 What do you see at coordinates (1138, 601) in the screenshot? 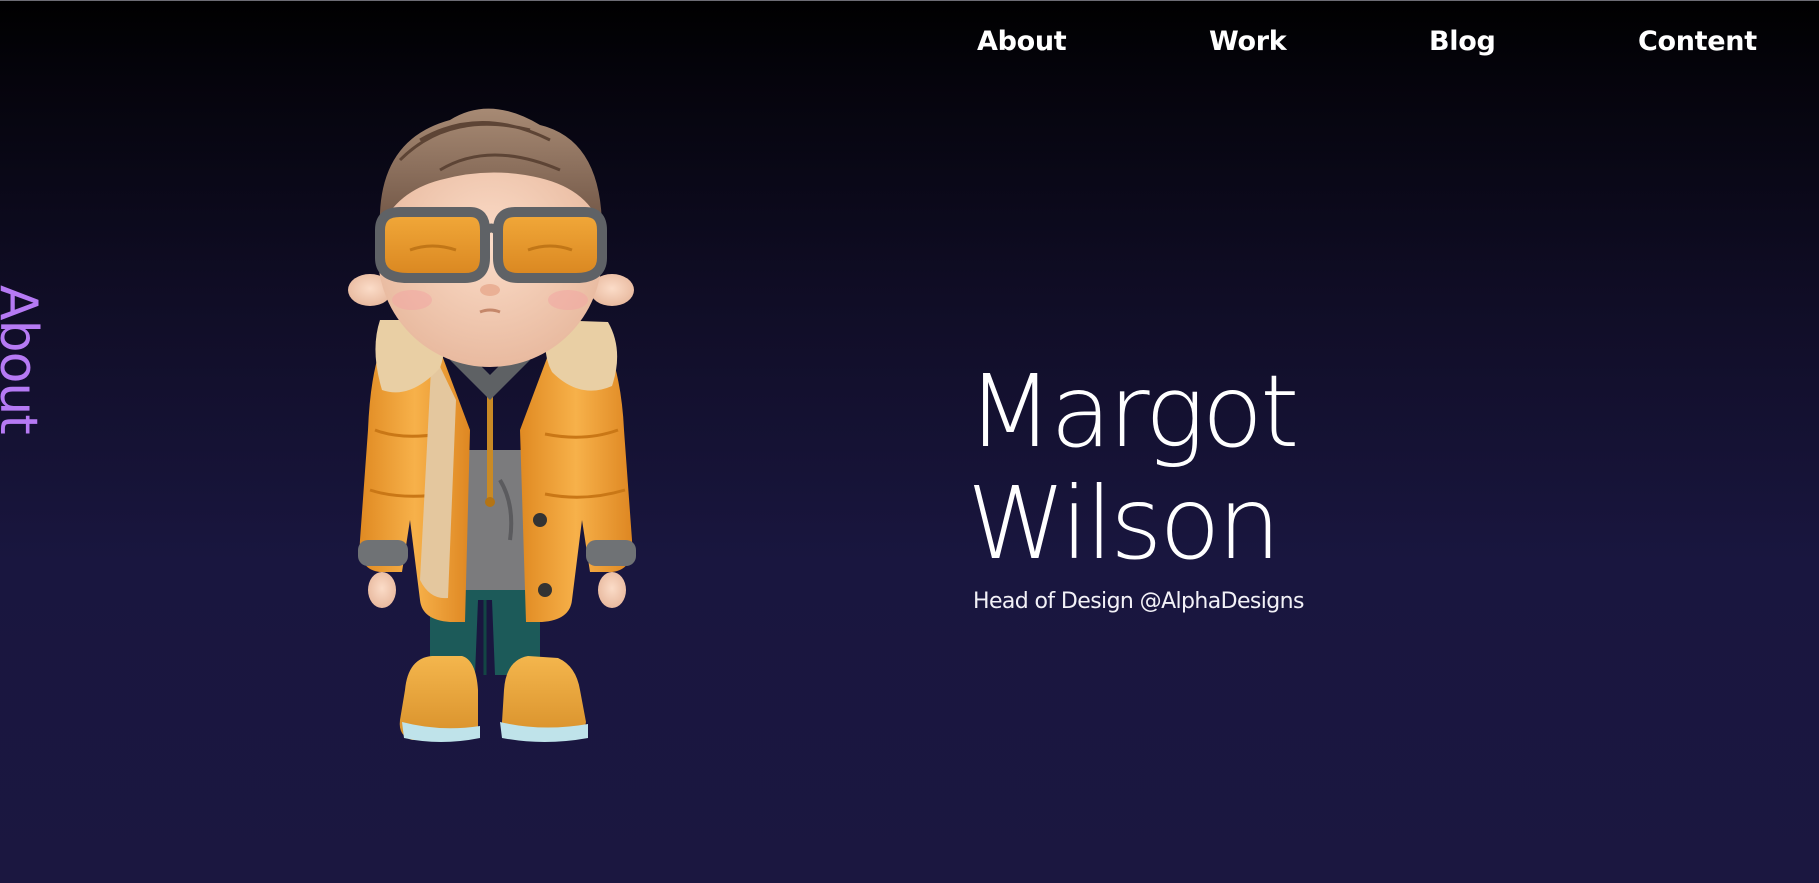
I see `hero-subtitle: Head of Design @AlphaDesigns` at bounding box center [1138, 601].